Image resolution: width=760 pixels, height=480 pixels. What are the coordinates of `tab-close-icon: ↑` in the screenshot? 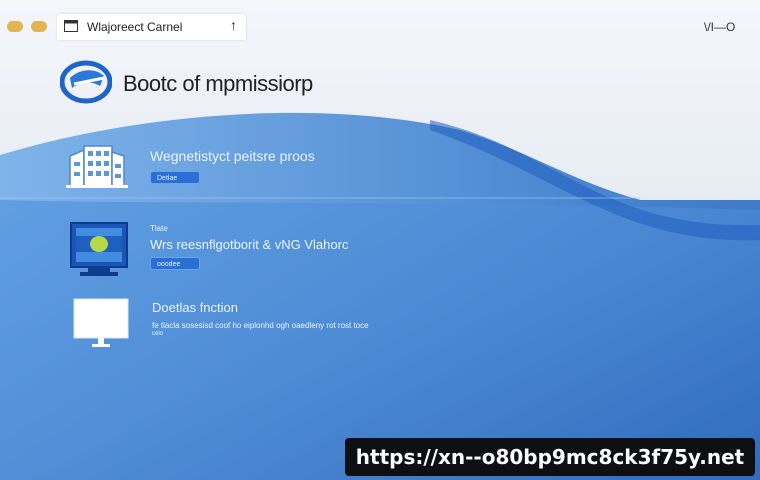 It's located at (233, 25).